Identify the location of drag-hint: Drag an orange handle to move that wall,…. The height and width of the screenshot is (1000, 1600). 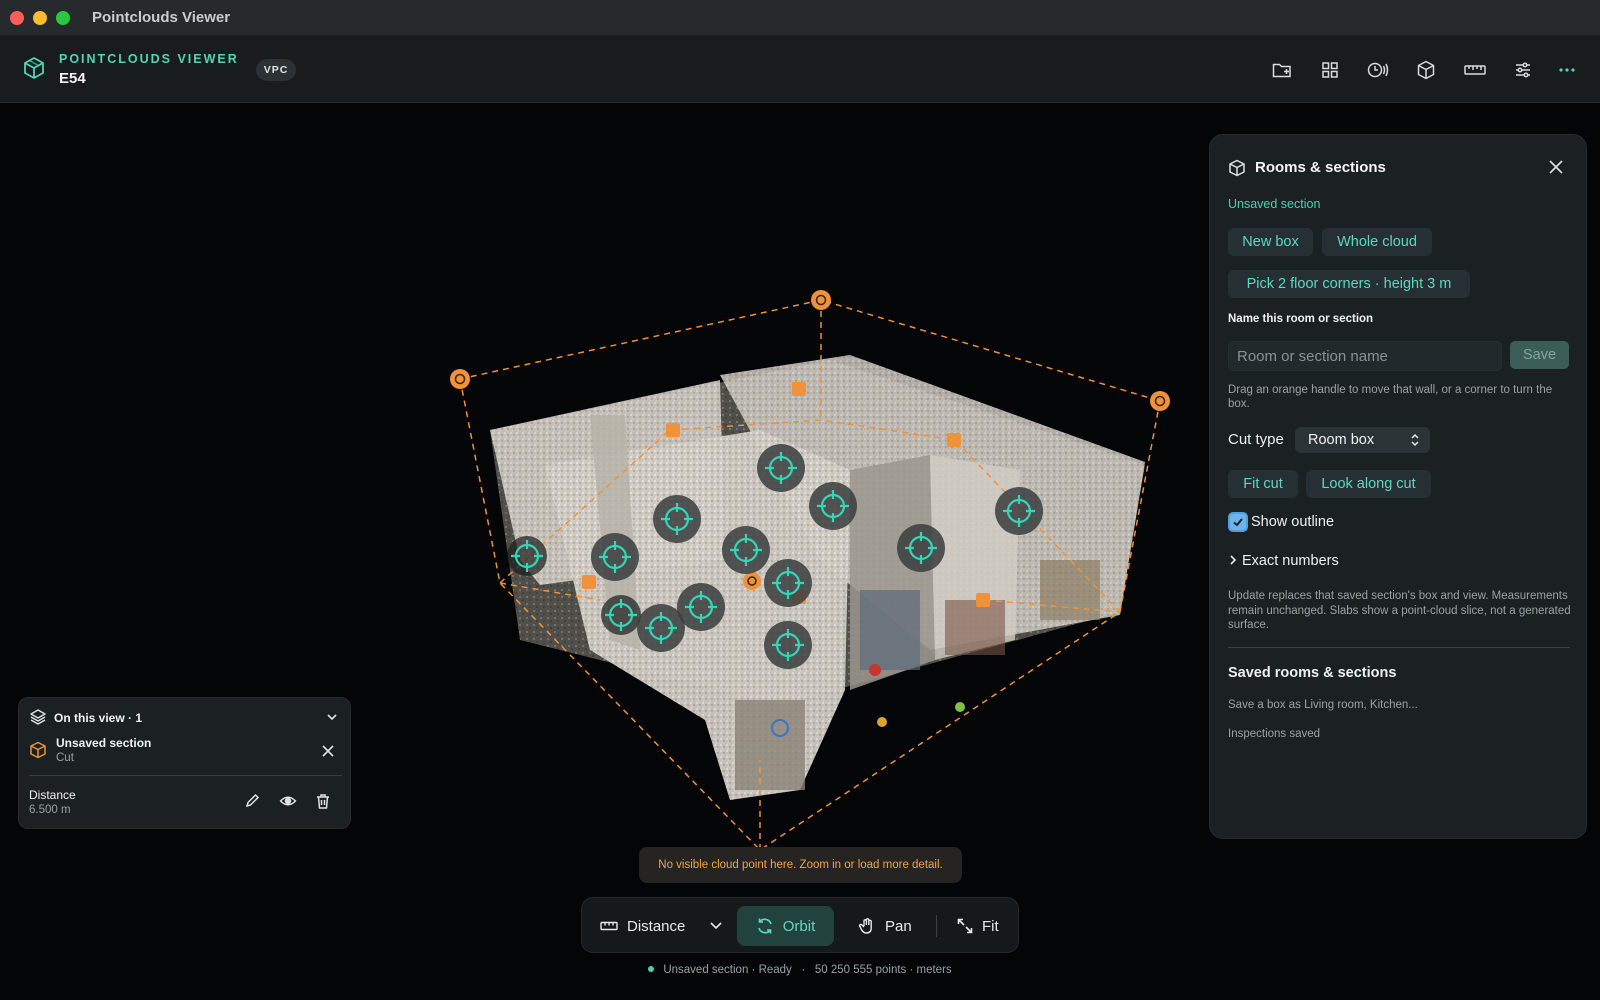
(1390, 397).